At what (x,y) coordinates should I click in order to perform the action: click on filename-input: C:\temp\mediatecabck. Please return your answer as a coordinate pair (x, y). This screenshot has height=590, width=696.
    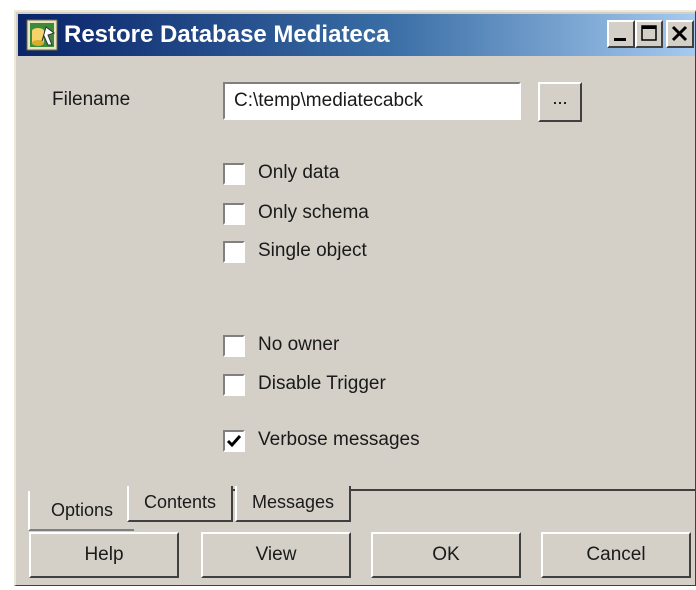
    Looking at the image, I should click on (372, 101).